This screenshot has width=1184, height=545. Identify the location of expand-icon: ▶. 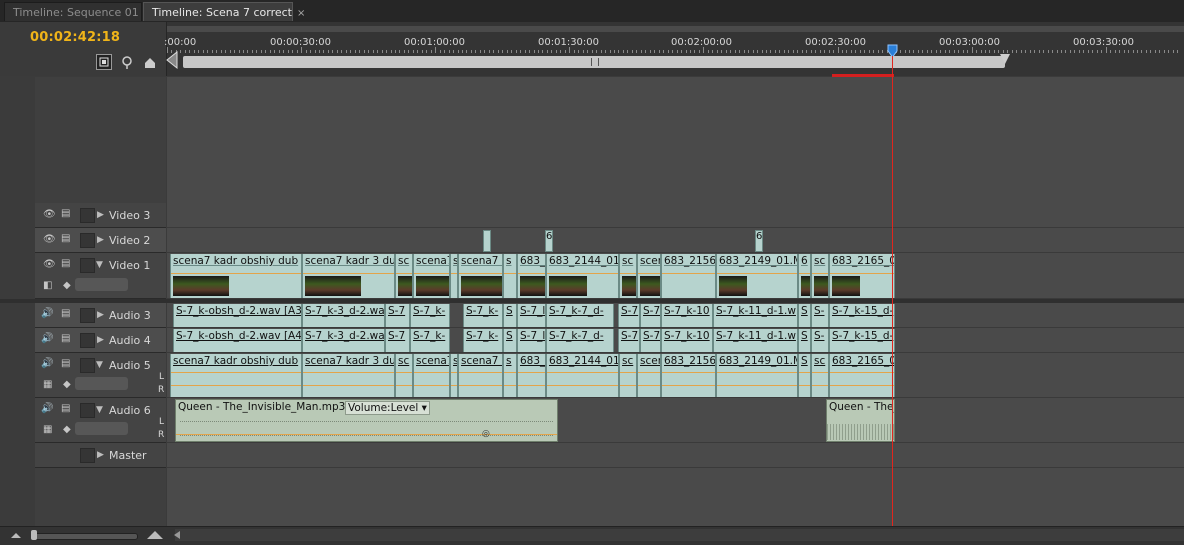
(100, 240).